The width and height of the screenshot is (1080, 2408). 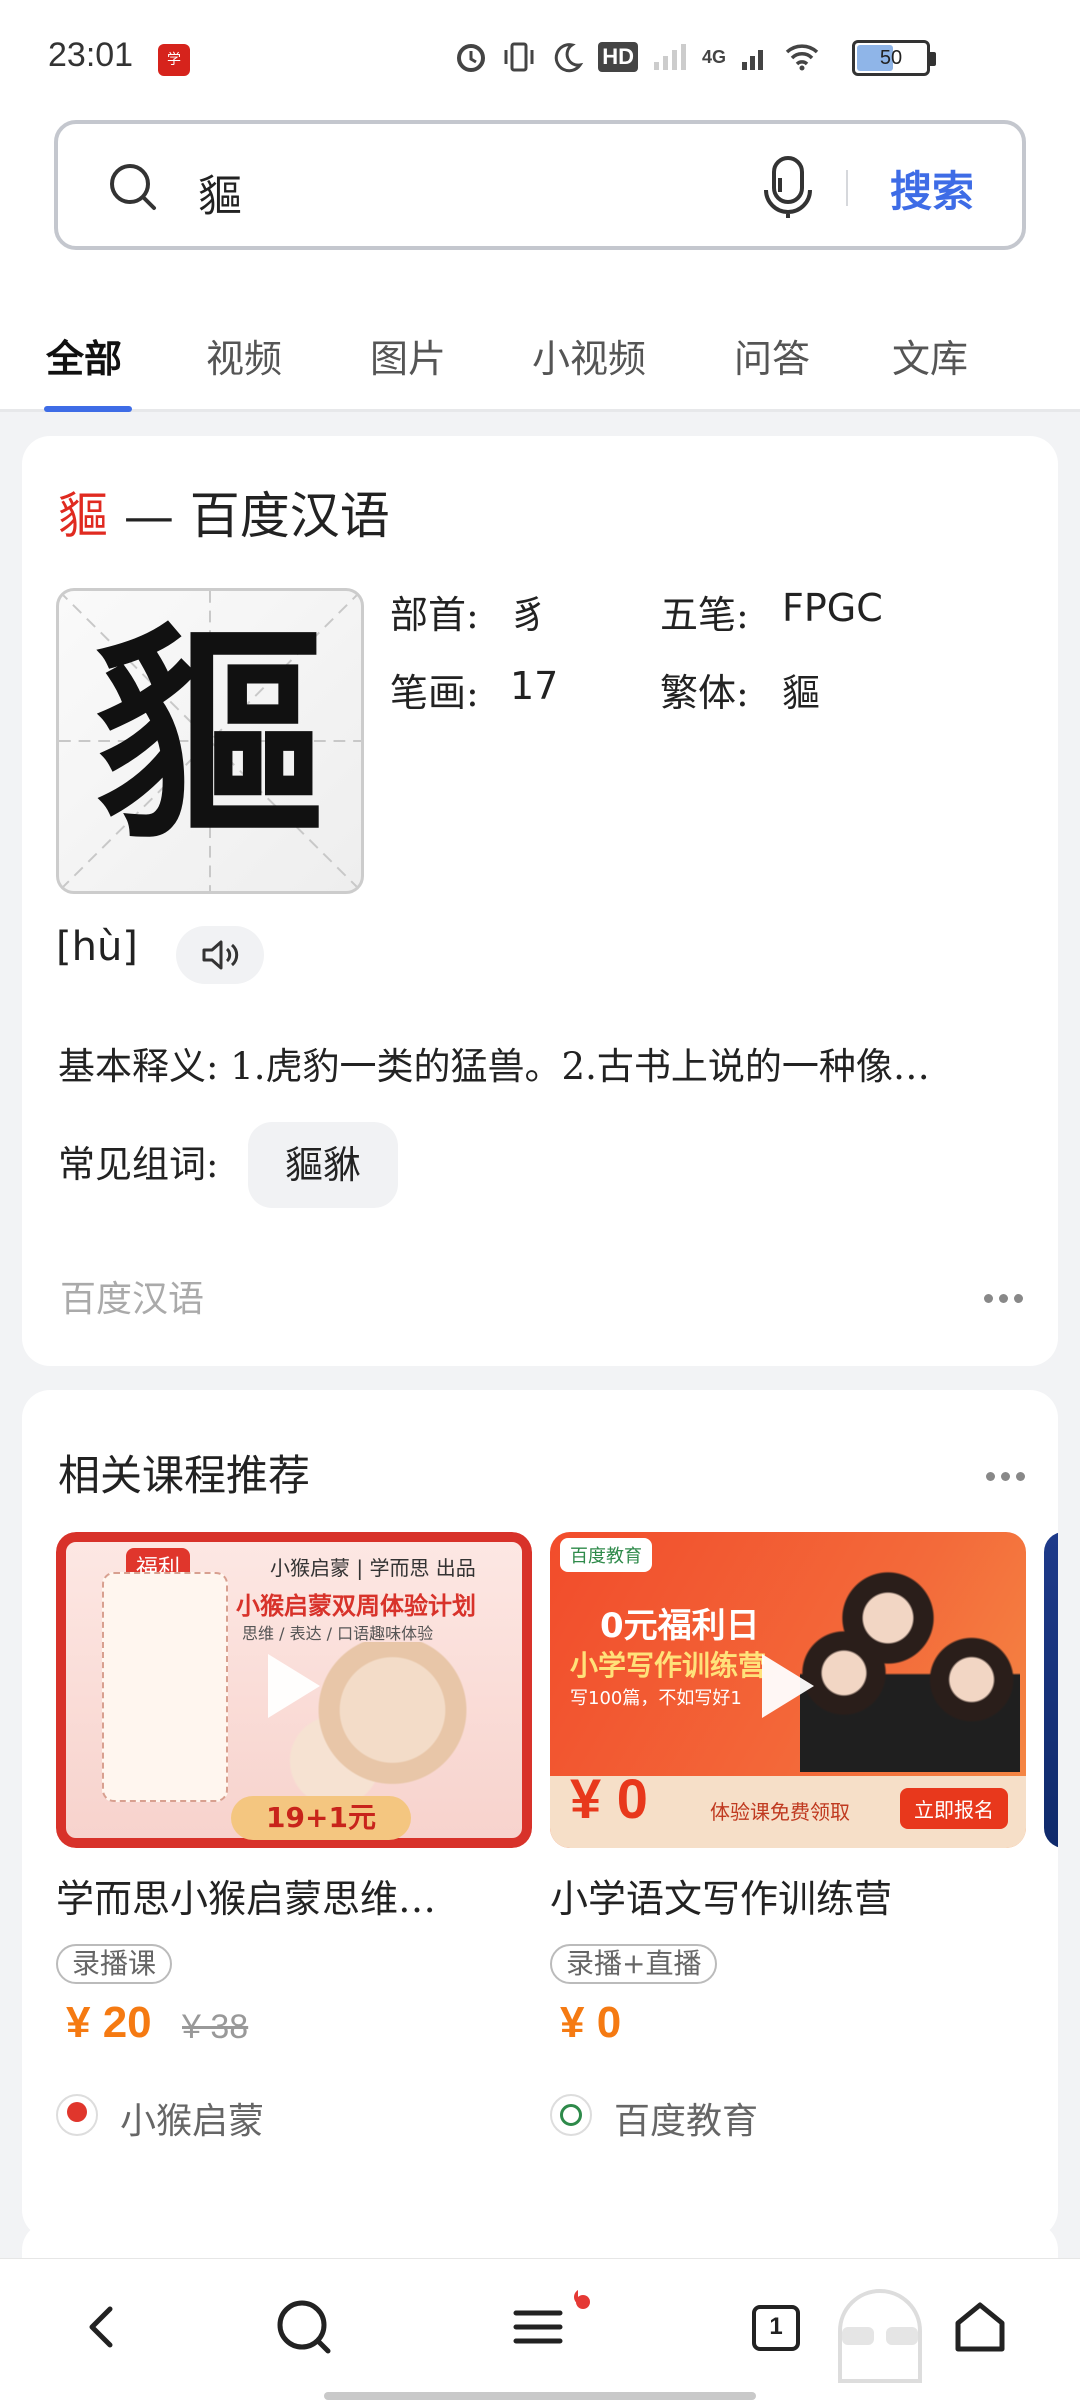 What do you see at coordinates (165, 1687) in the screenshot?
I see `course-thumb-gifts` at bounding box center [165, 1687].